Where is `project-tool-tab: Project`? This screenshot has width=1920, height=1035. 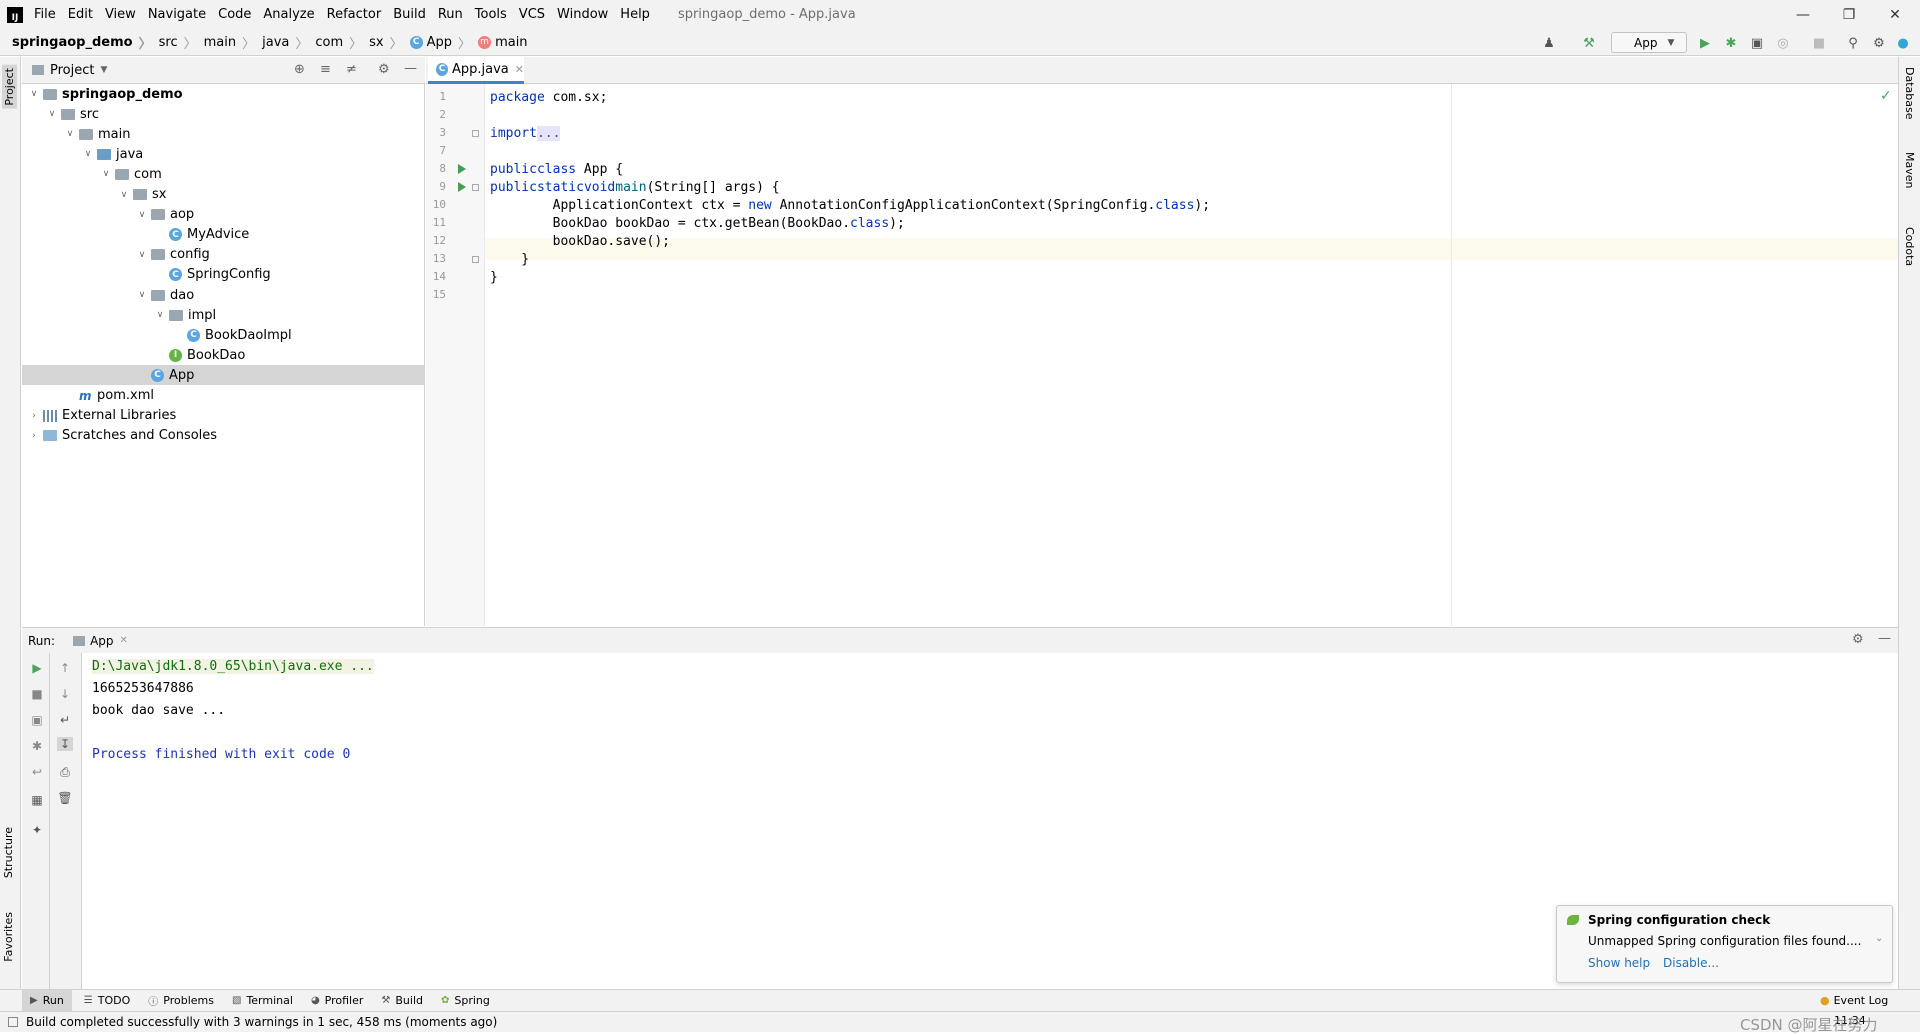
project-tool-tab: Project is located at coordinates (9, 87).